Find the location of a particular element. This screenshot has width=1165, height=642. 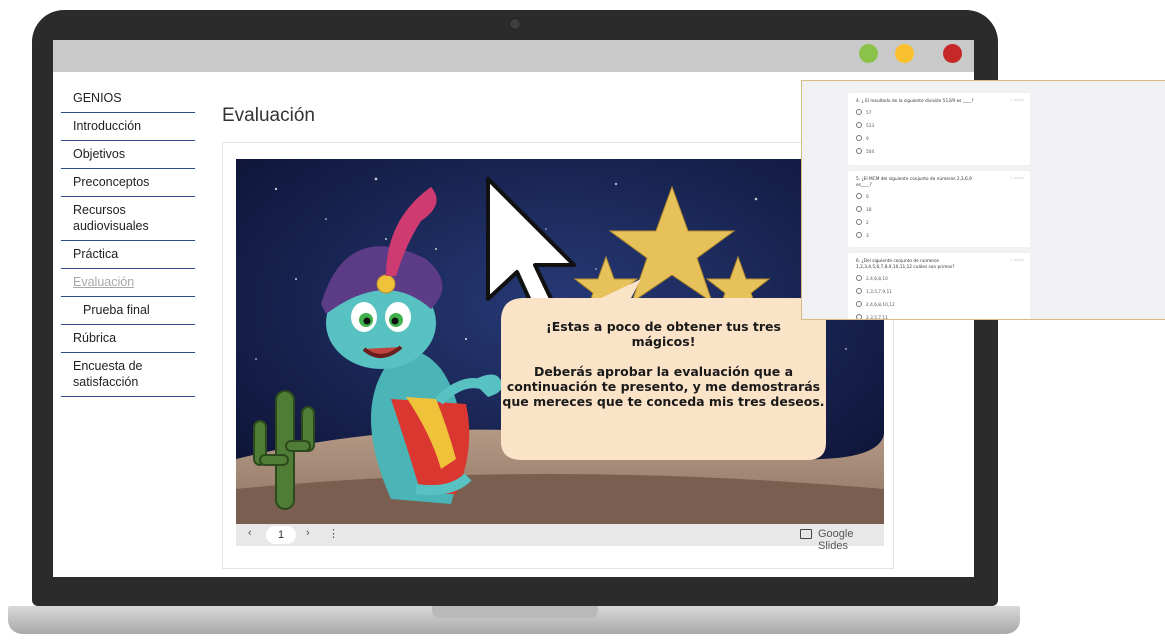

sidebar-item-encuesta: Encuesta de satisfacción is located at coordinates (128, 375).